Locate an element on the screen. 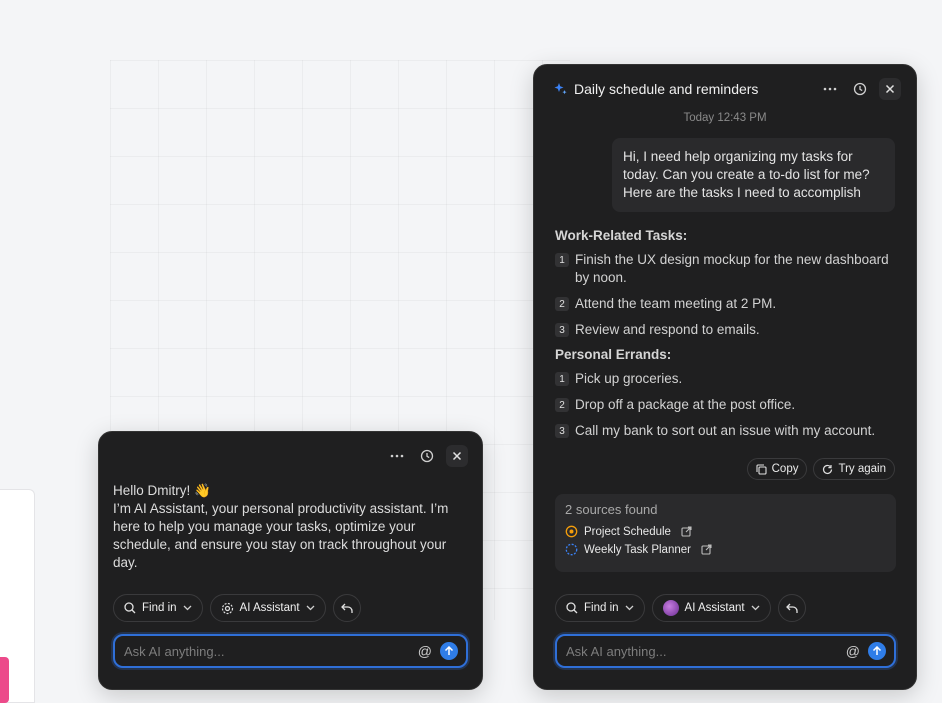 This screenshot has width=942, height=703. task-text: Pick up groceries. is located at coordinates (629, 378).